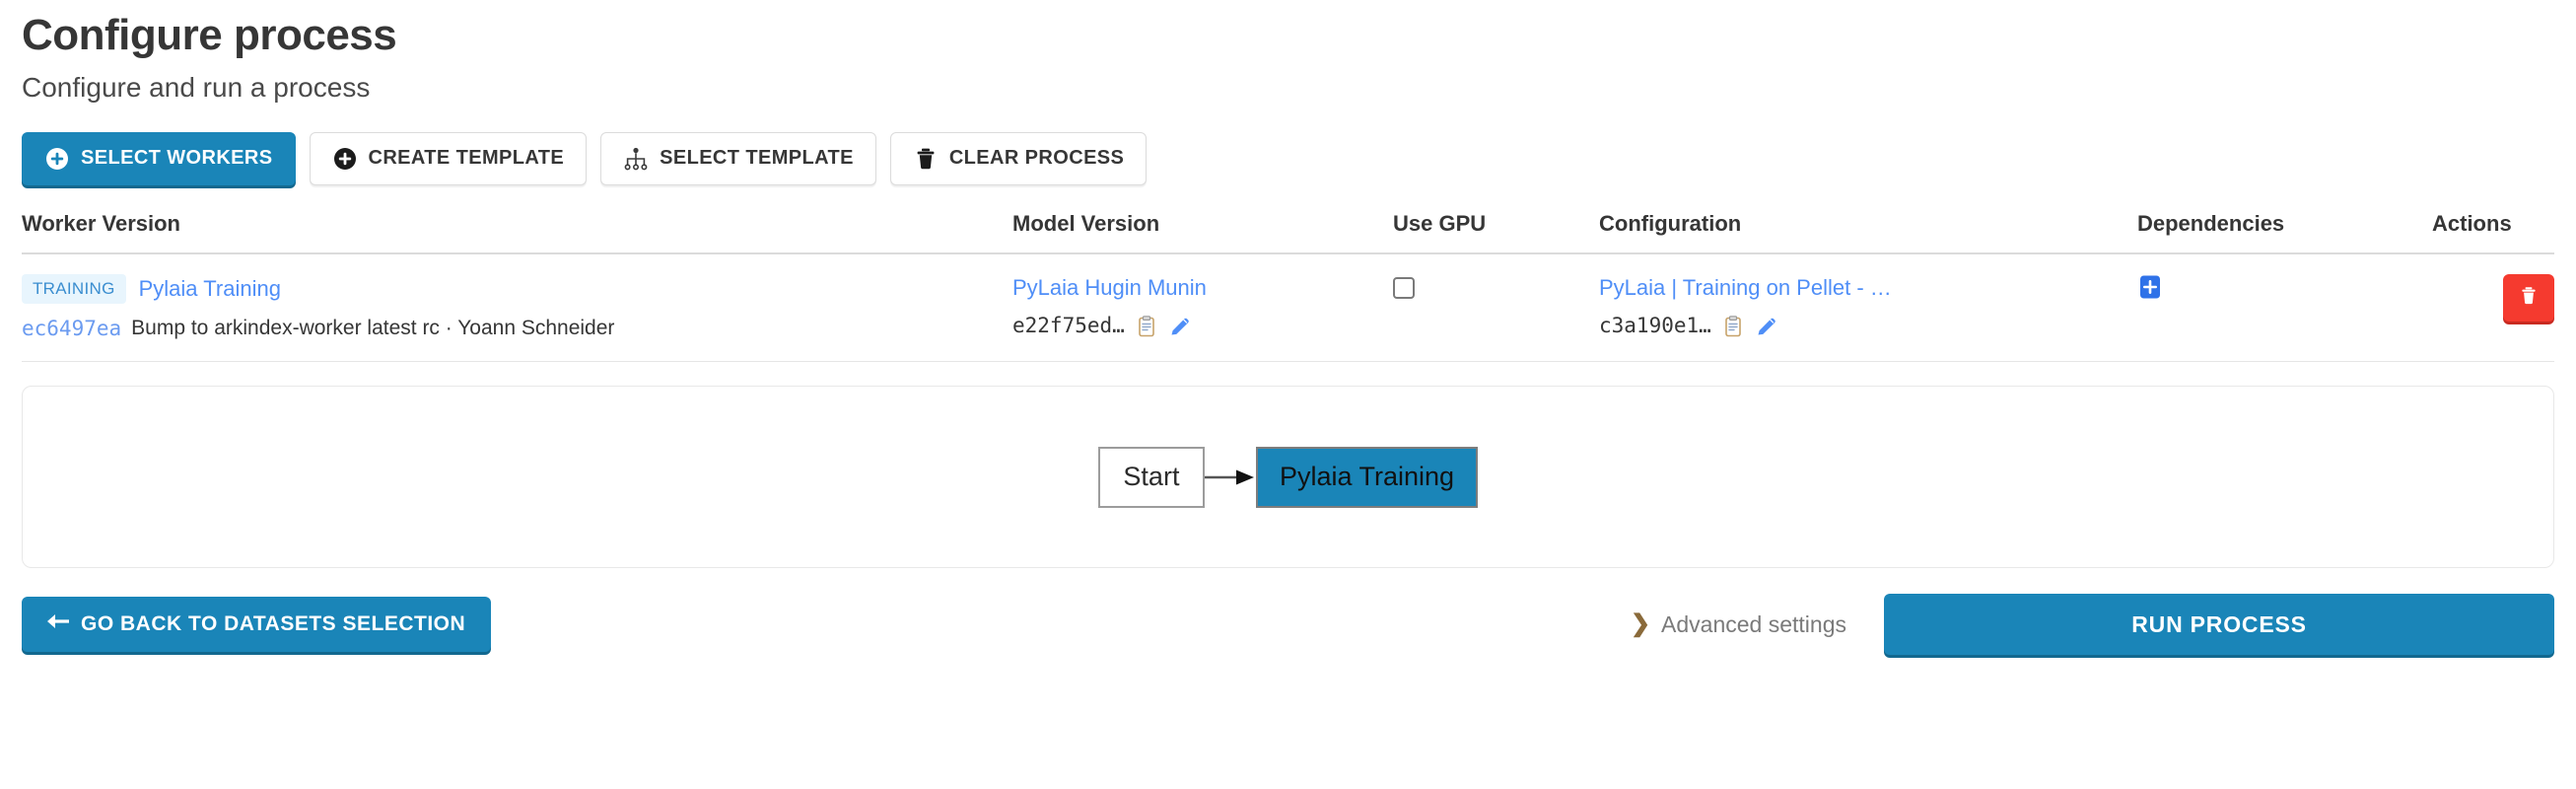 This screenshot has width=2576, height=789. Describe the element at coordinates (2493, 307) in the screenshot. I see `cell-actions` at that location.